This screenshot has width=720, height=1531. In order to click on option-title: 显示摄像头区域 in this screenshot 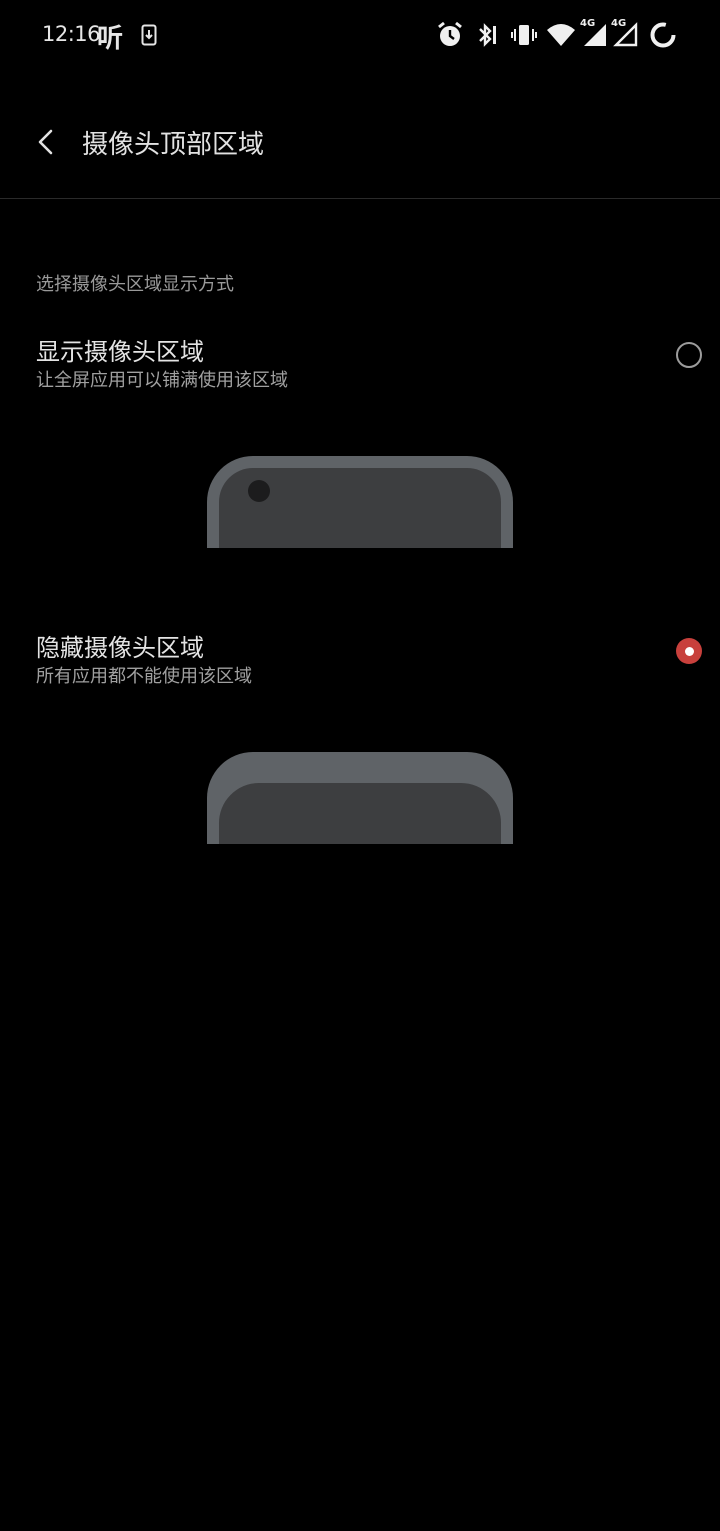, I will do `click(120, 352)`.